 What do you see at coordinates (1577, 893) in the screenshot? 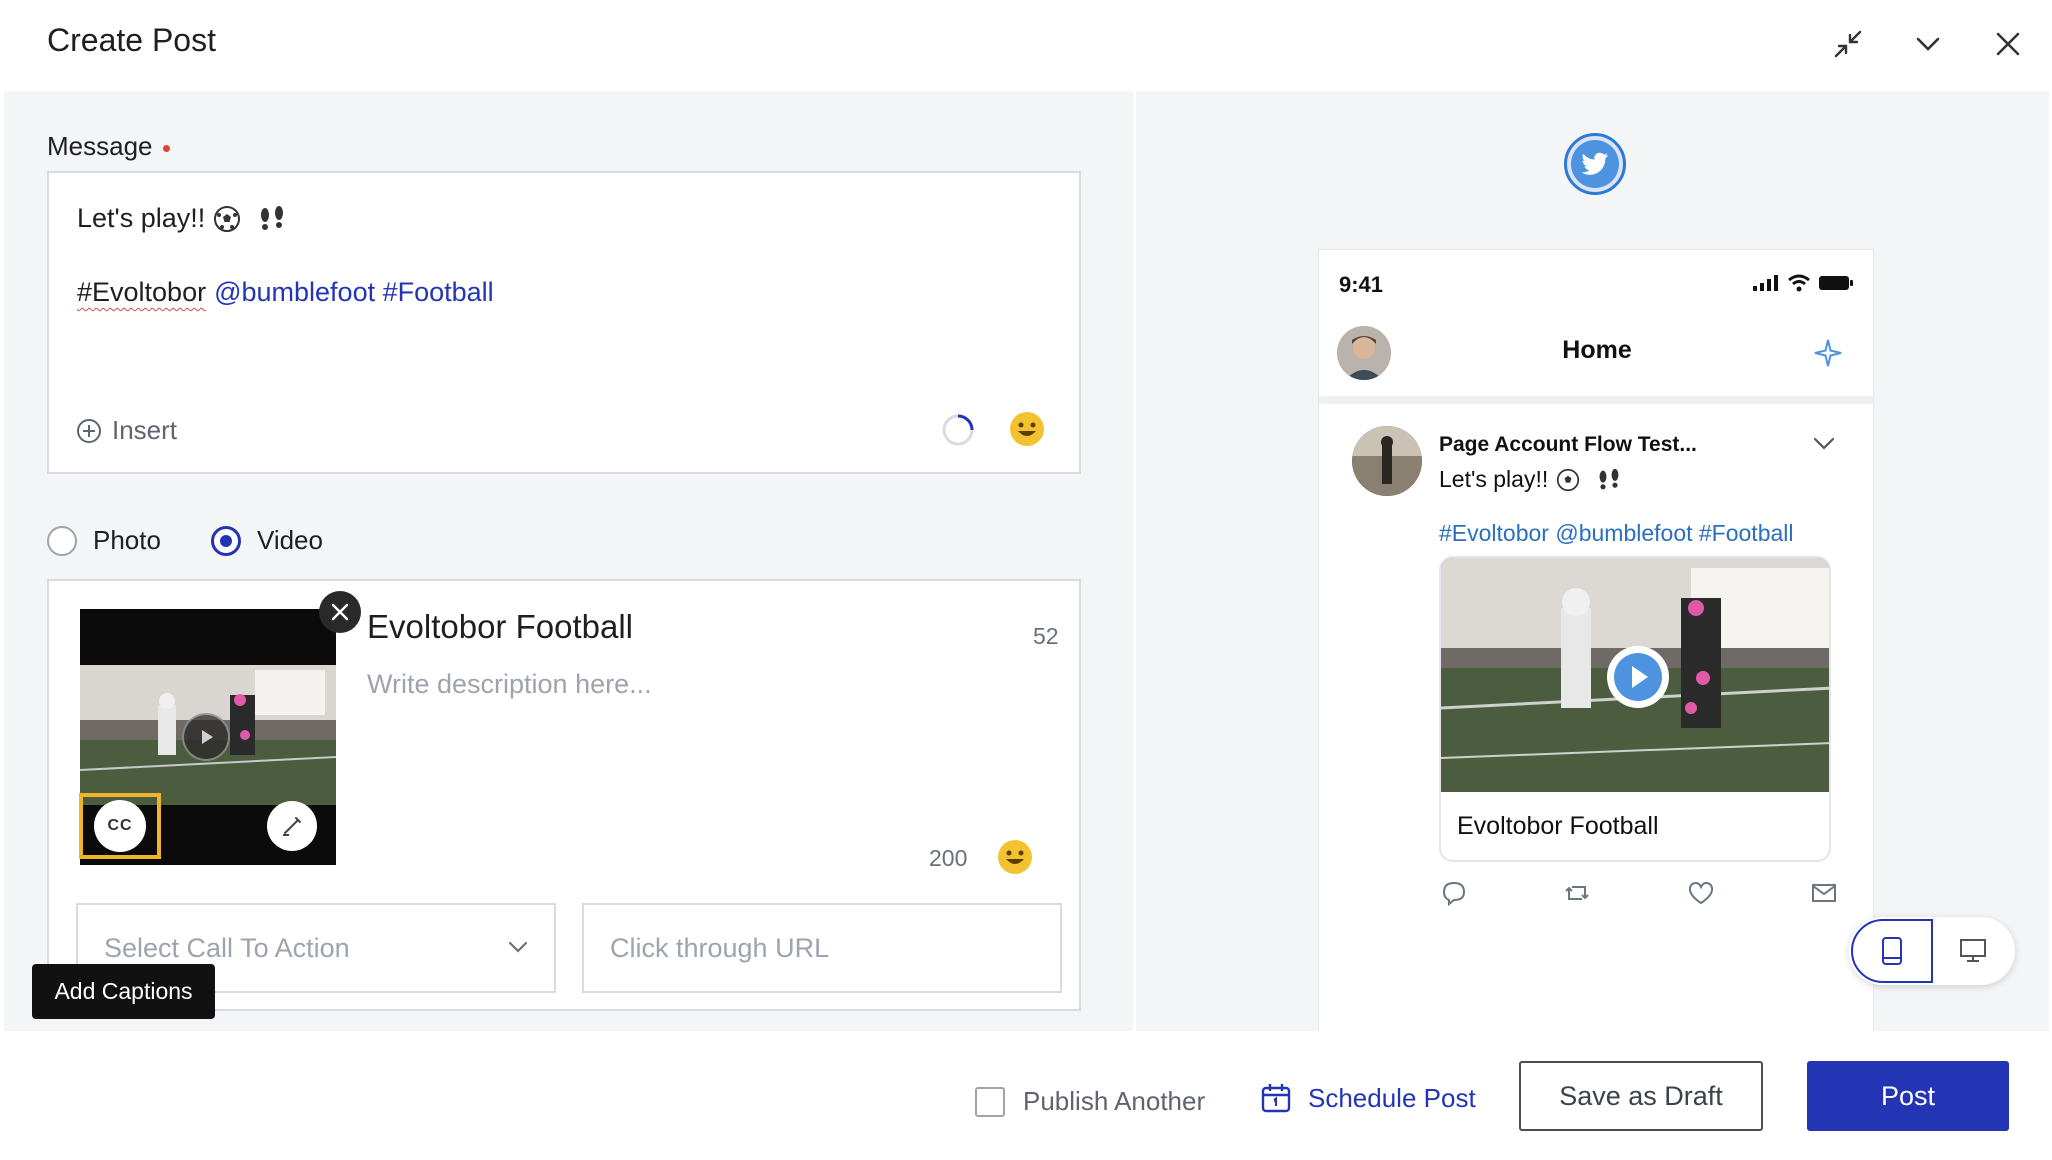
I see `retweet-icon` at bounding box center [1577, 893].